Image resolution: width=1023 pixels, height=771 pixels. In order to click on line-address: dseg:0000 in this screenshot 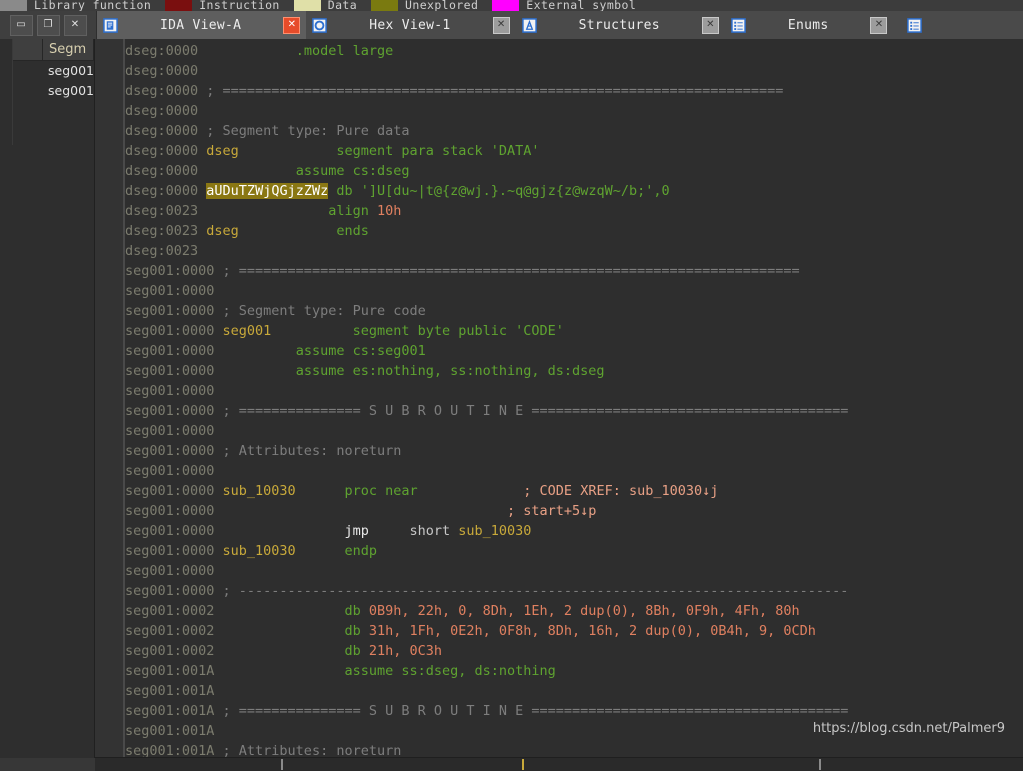, I will do `click(162, 91)`.